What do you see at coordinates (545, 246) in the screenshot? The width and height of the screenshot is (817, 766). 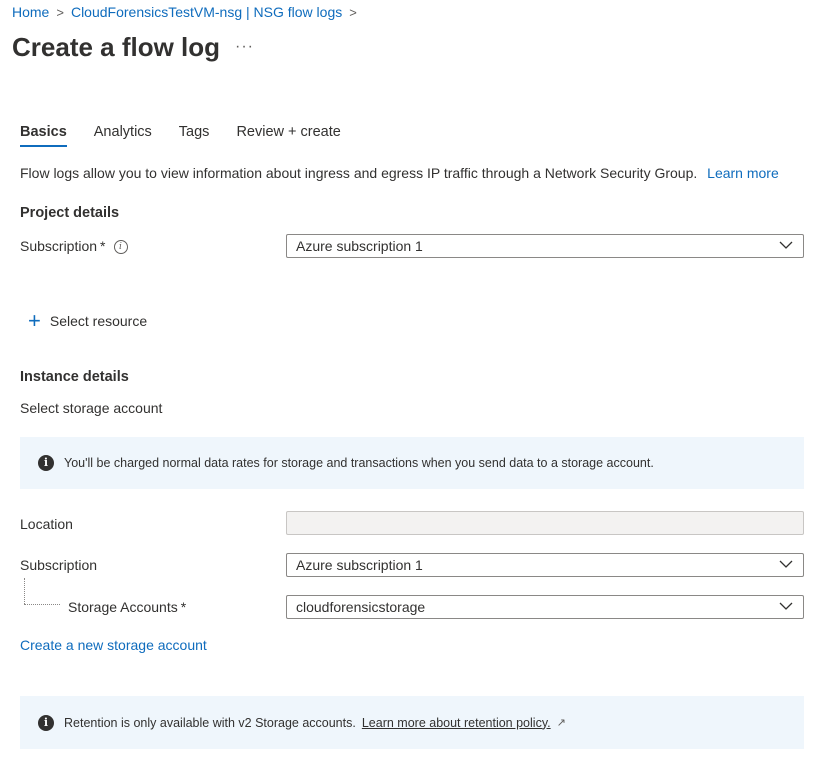 I see `project-subscription-dropdown: Azure subscription 1` at bounding box center [545, 246].